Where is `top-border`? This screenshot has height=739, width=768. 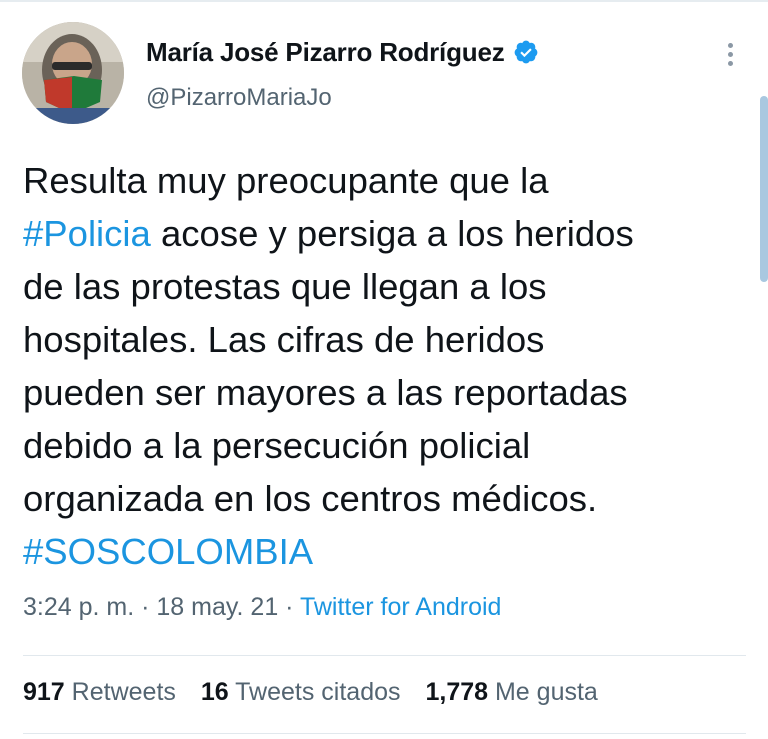
top-border is located at coordinates (384, 1).